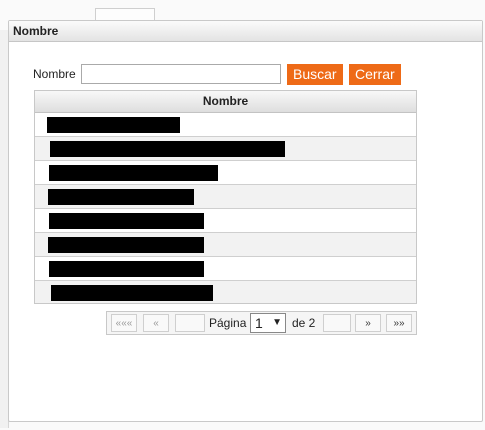 This screenshot has height=430, width=485. Describe the element at coordinates (156, 323) in the screenshot. I see `prev-page-button: «` at that location.